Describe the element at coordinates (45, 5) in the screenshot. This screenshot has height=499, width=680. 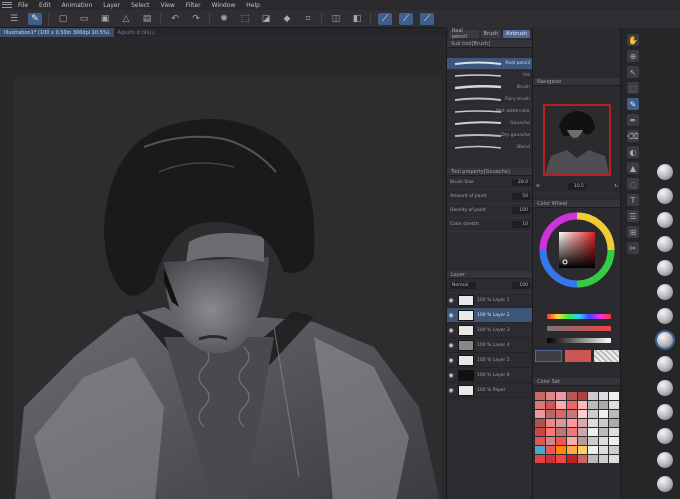
I see `menu-edit: Edit` at that location.